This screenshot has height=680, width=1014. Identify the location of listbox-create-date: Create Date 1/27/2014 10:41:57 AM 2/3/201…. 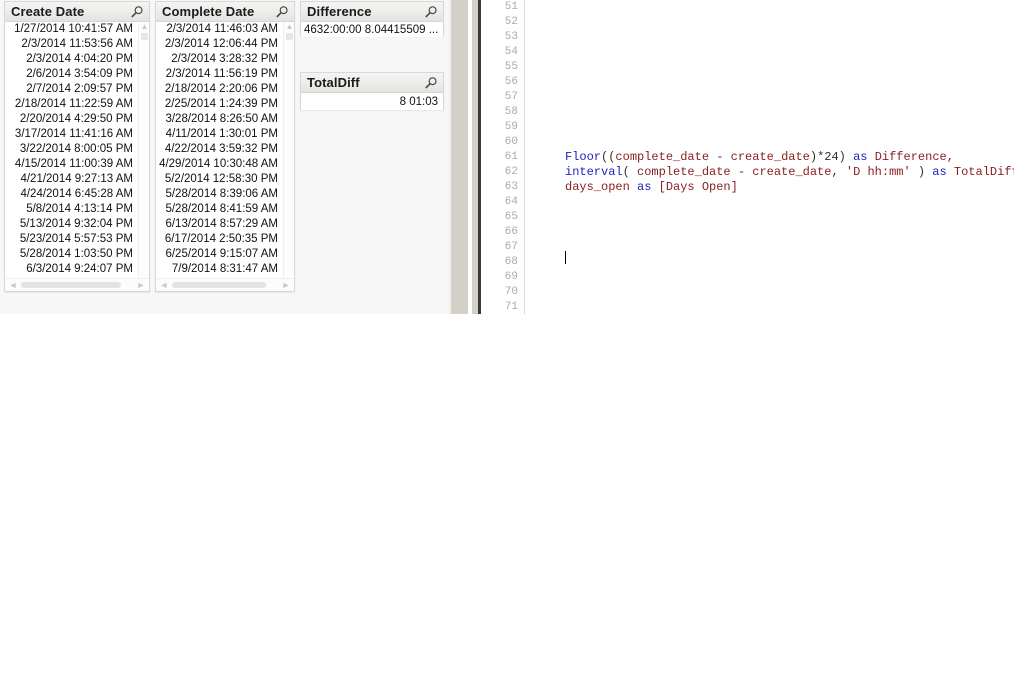
(77, 146).